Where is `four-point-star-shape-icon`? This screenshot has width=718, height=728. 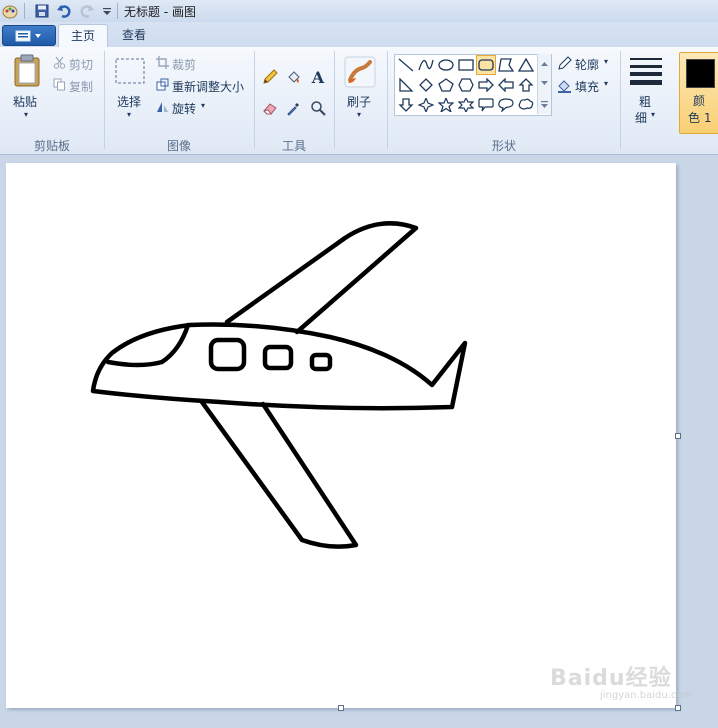 four-point-star-shape-icon is located at coordinates (426, 105).